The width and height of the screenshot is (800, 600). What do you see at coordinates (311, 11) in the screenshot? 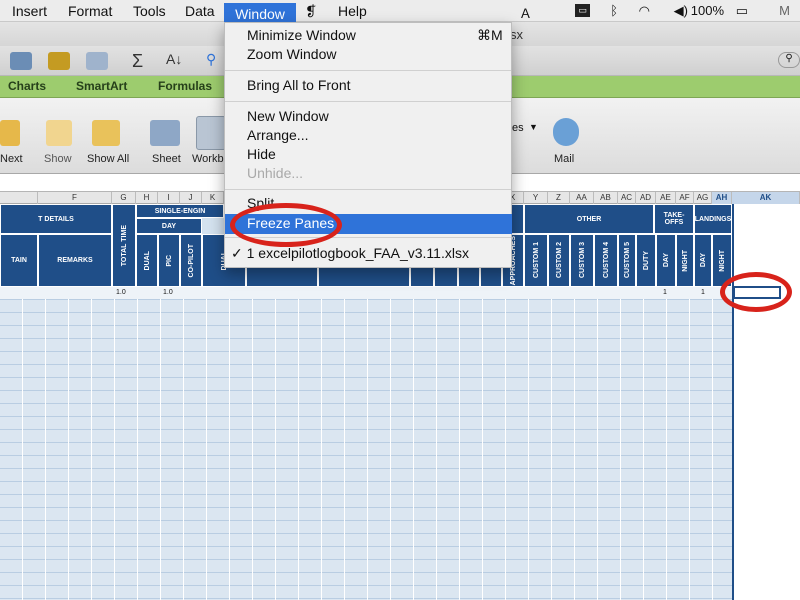
I see `script-icon: ❡` at bounding box center [311, 11].